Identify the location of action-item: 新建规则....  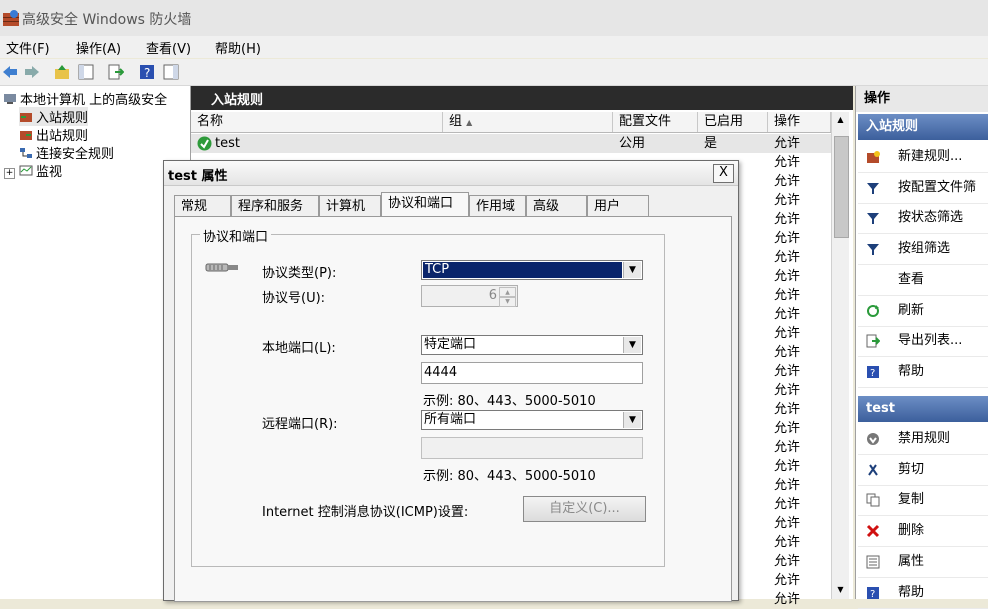
(923, 157).